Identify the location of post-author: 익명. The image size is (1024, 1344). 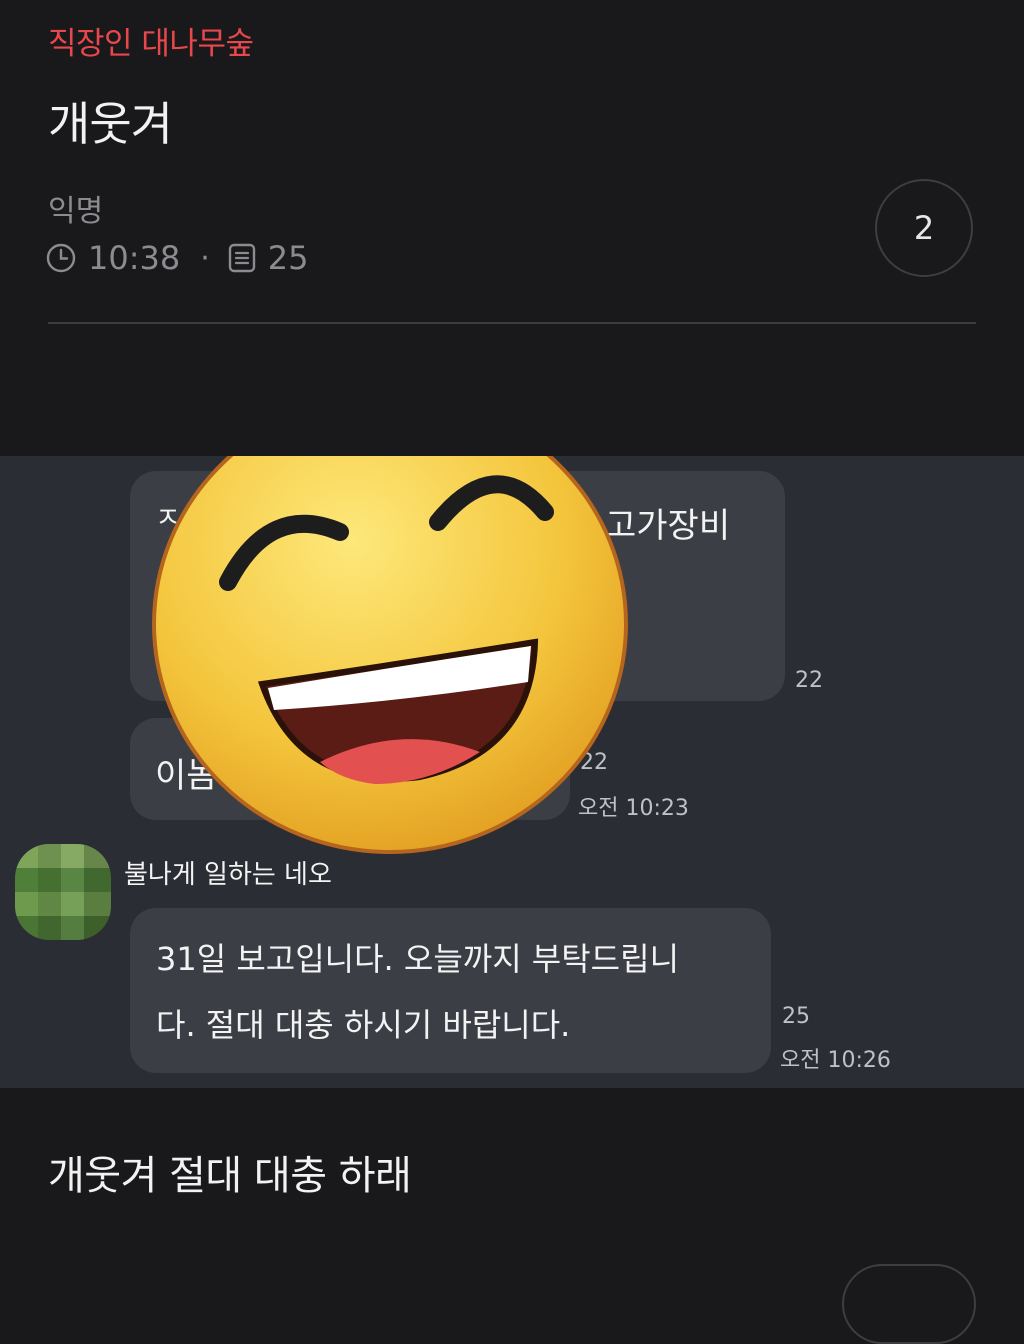
(76, 211).